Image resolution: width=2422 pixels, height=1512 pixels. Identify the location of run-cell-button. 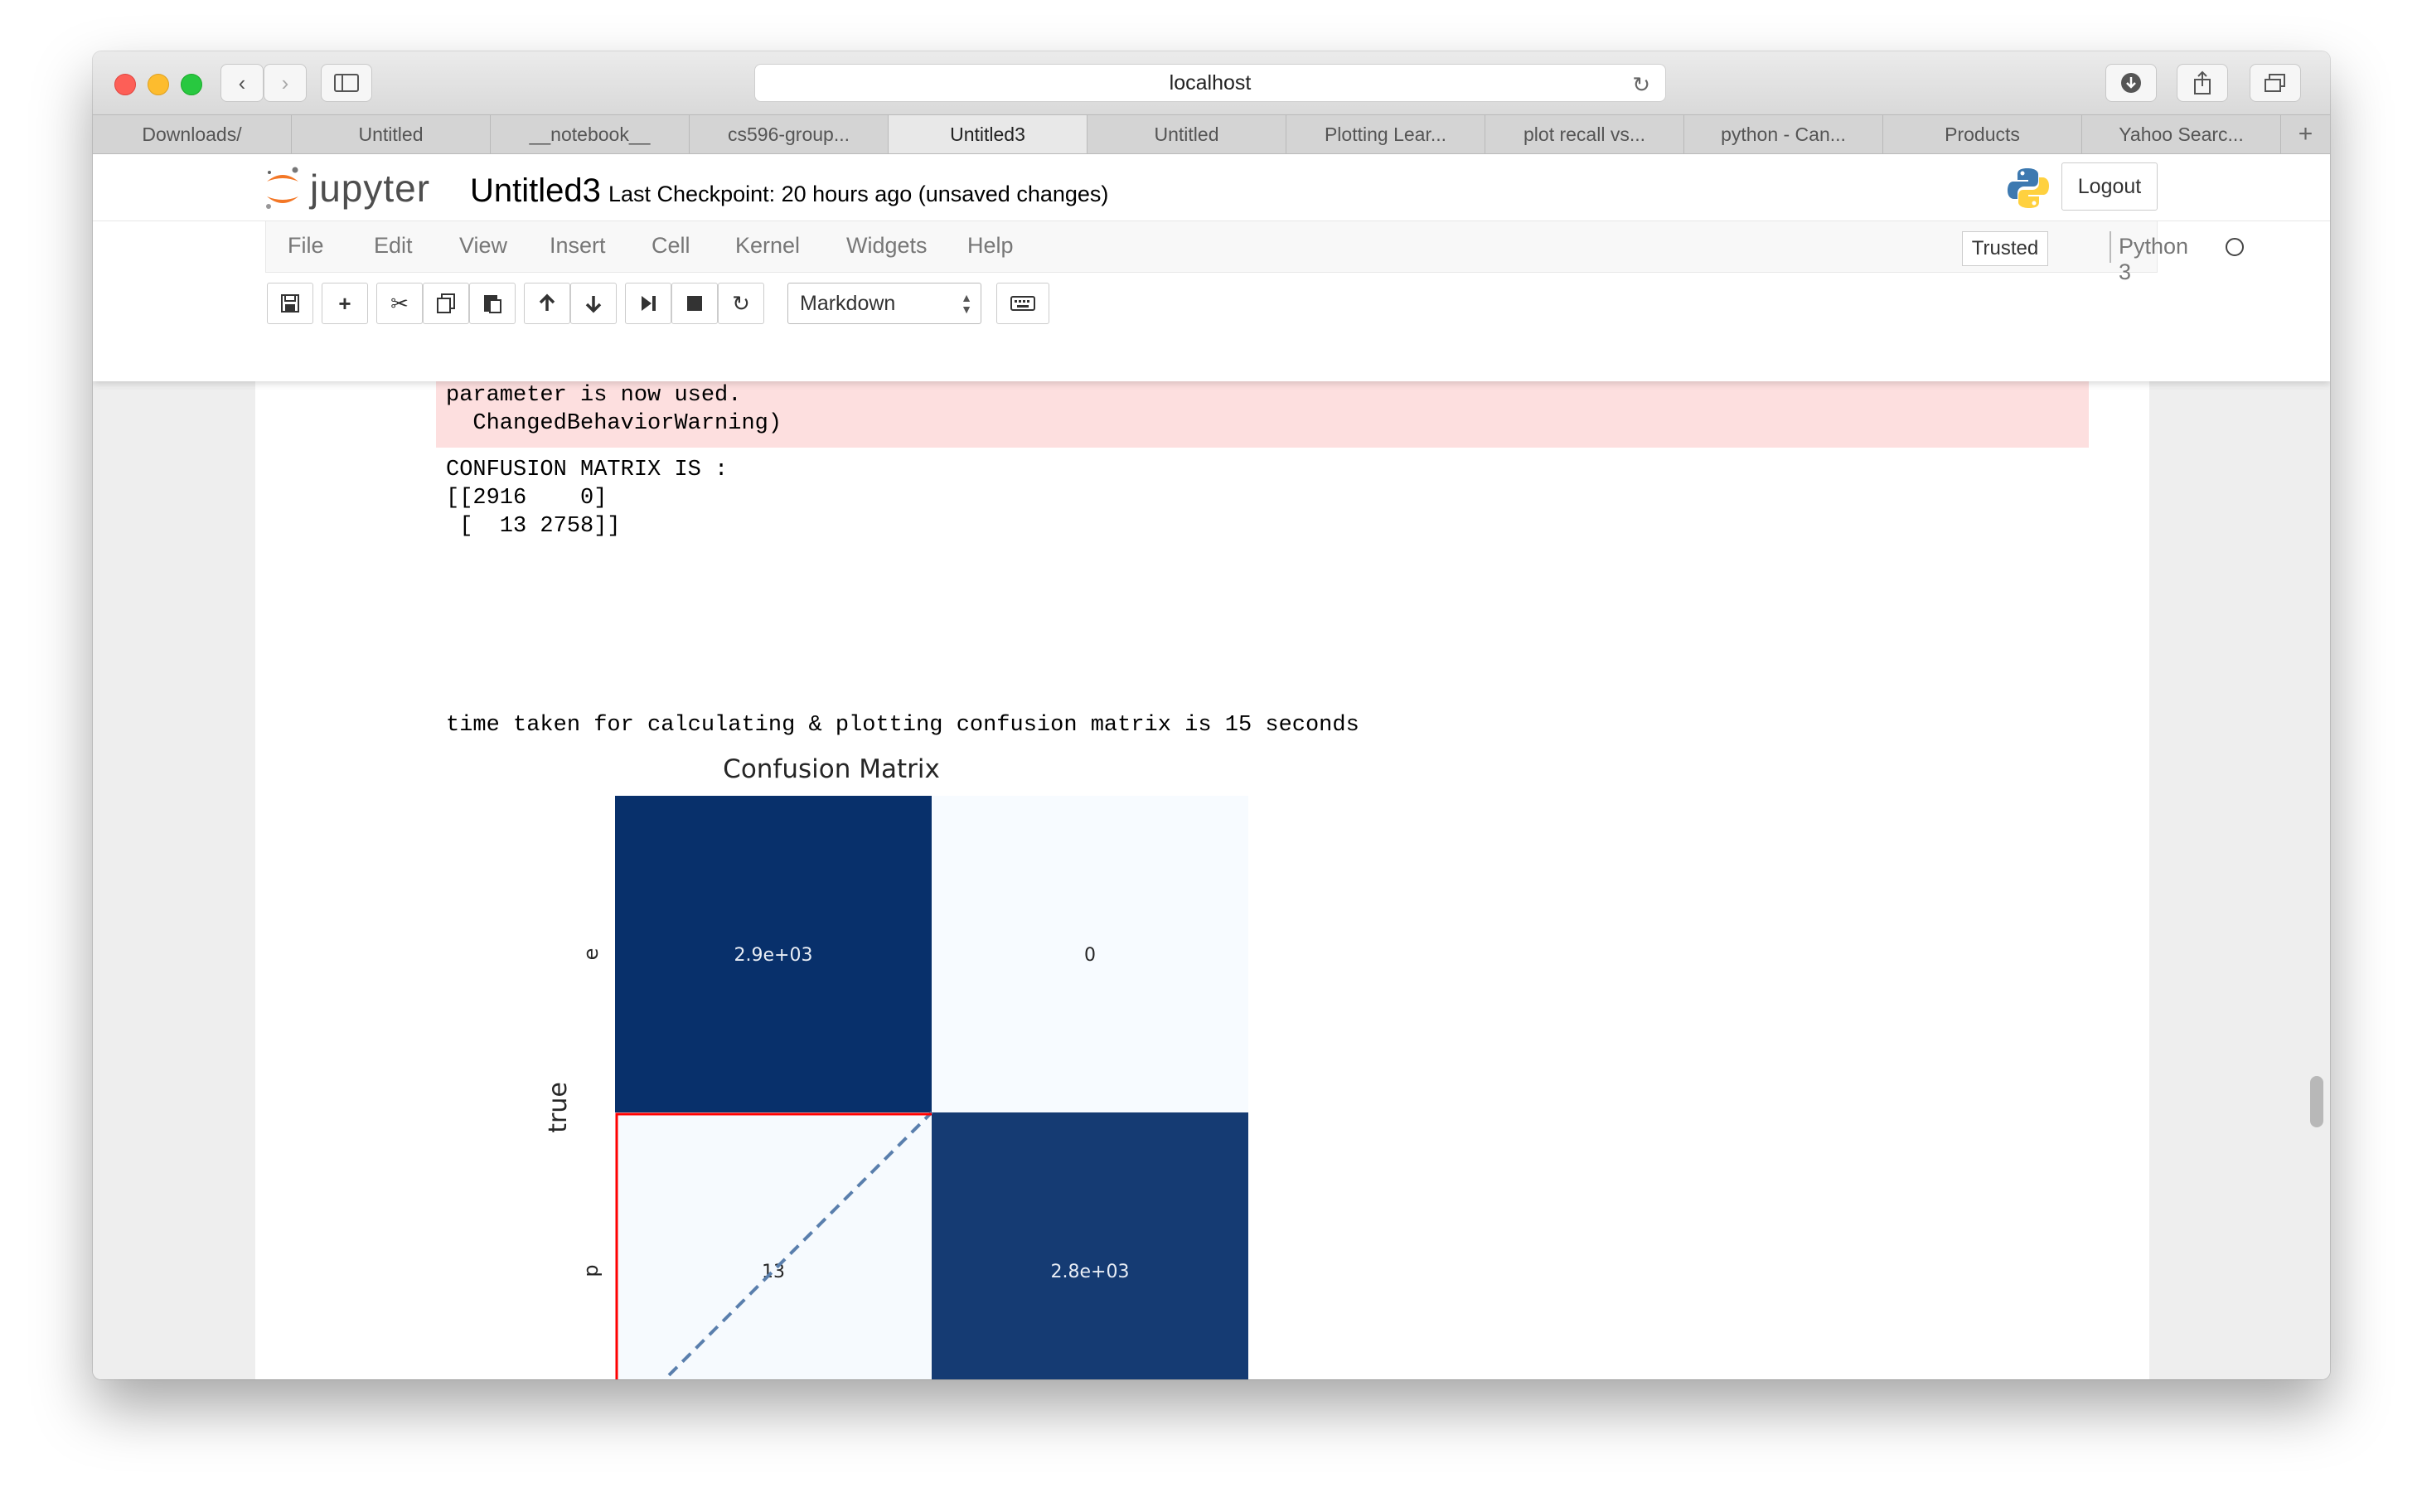
(648, 303).